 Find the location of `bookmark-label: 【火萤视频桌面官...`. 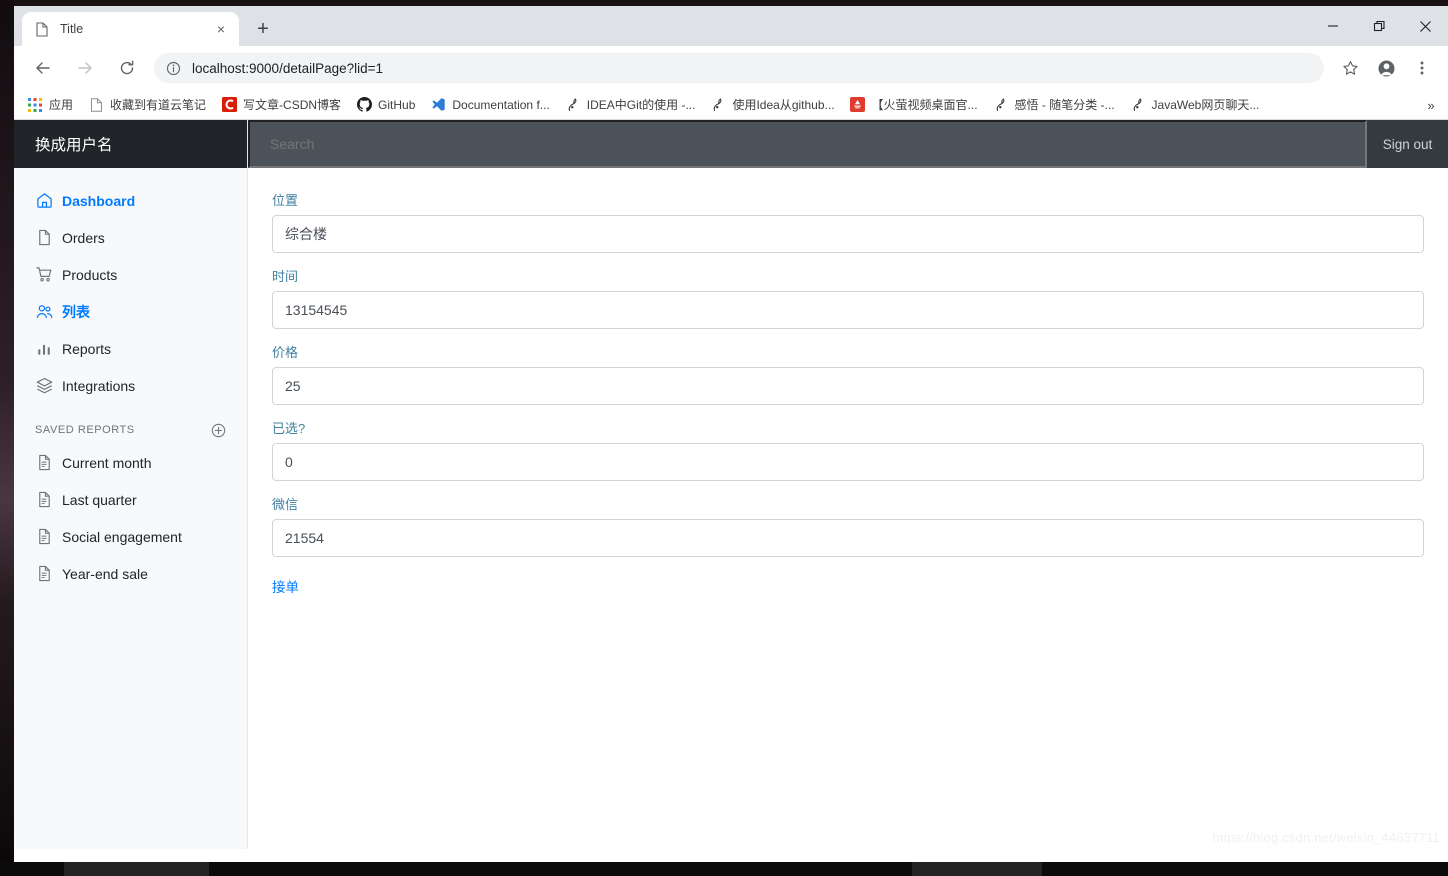

bookmark-label: 【火萤视频桌面官... is located at coordinates (924, 105).